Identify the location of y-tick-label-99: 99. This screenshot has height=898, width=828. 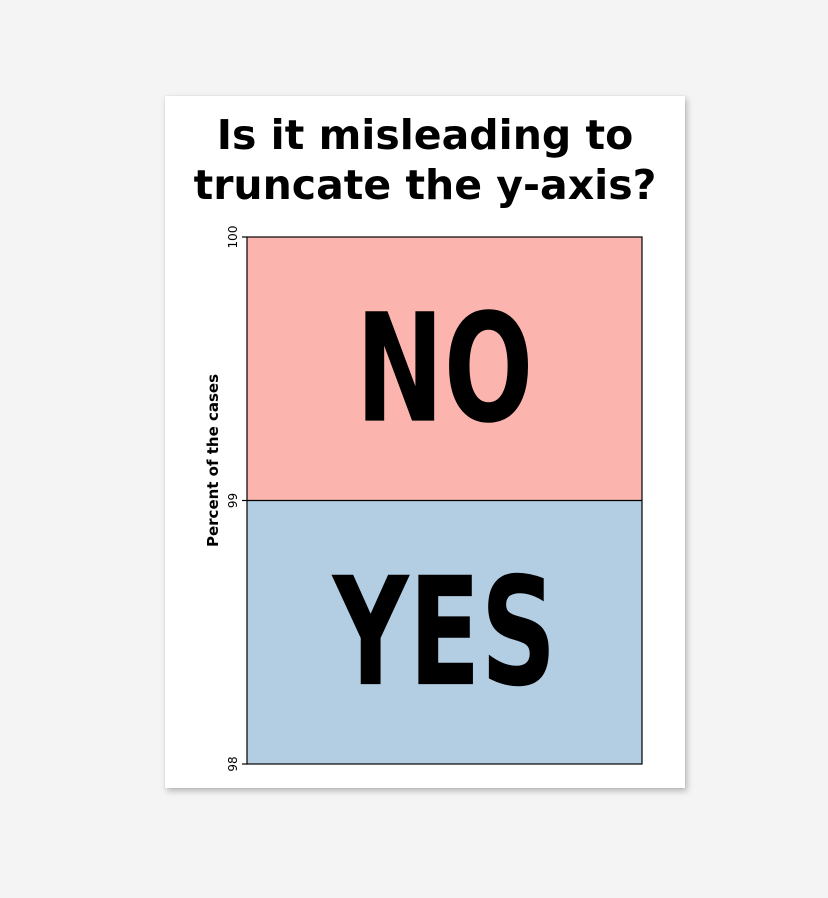
(233, 500).